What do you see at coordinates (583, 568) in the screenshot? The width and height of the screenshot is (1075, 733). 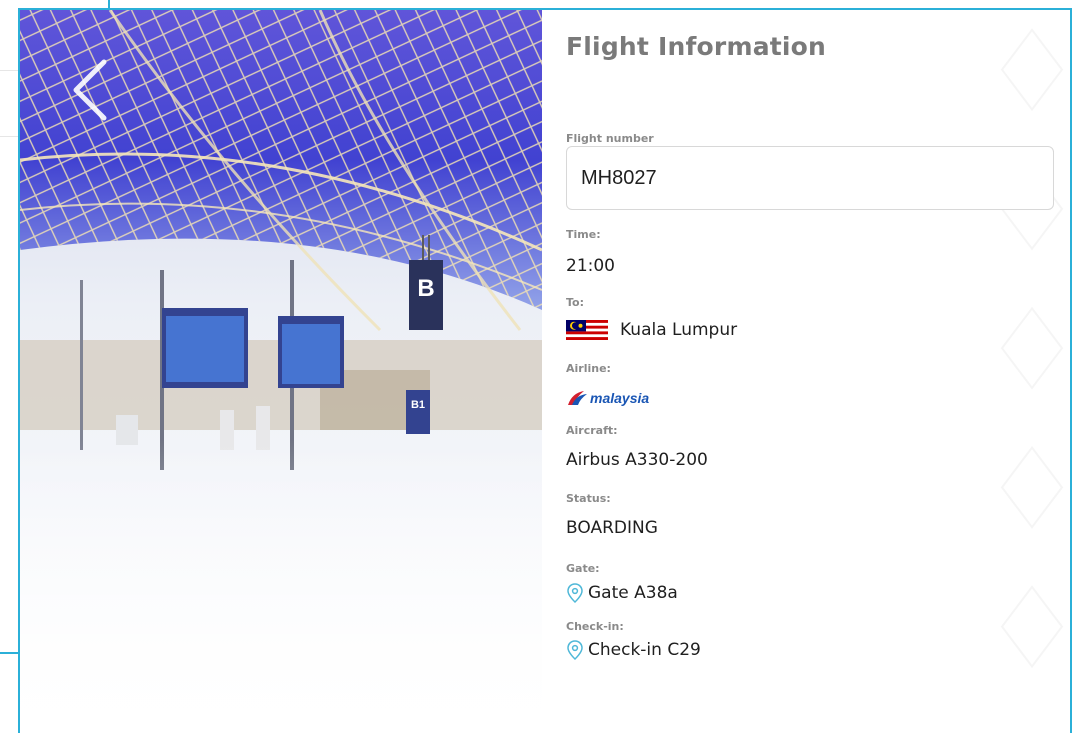 I see `gate-label: Gate:` at bounding box center [583, 568].